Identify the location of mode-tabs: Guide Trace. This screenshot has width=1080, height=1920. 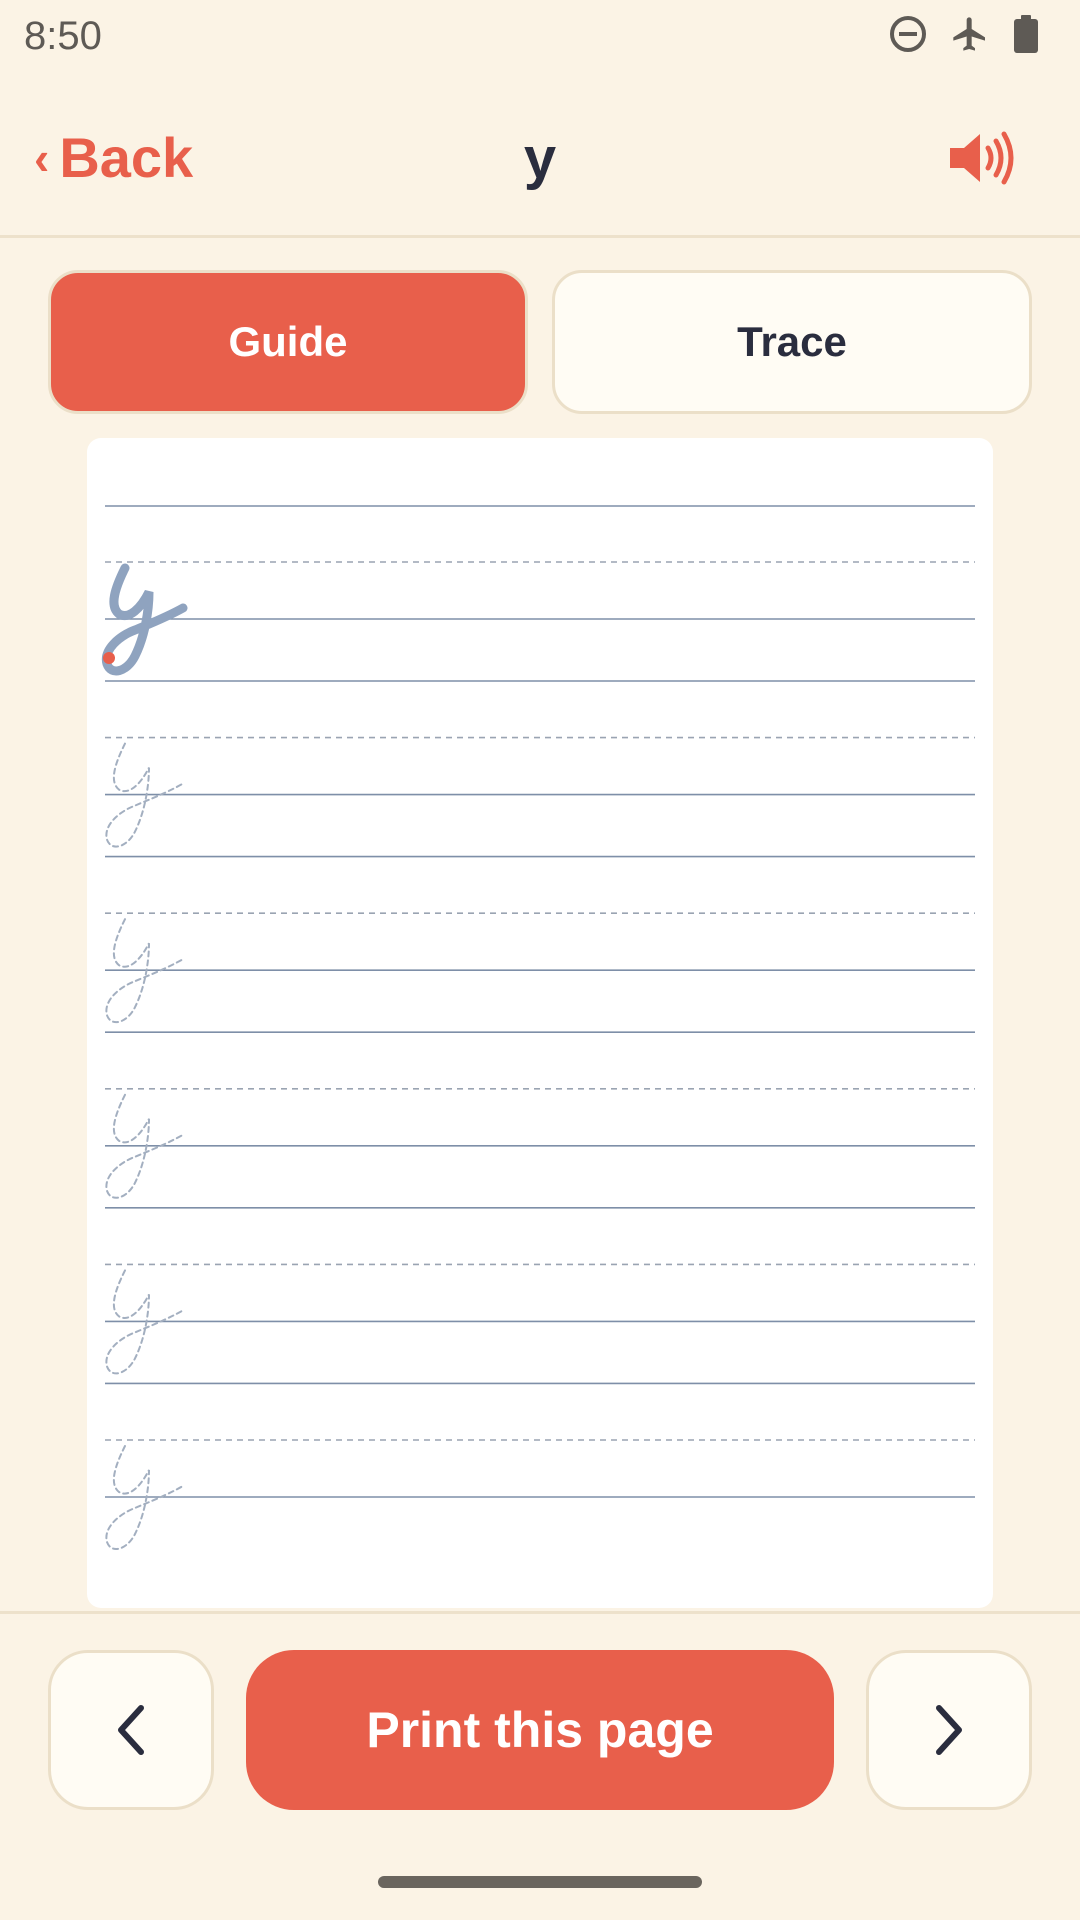
(540, 342).